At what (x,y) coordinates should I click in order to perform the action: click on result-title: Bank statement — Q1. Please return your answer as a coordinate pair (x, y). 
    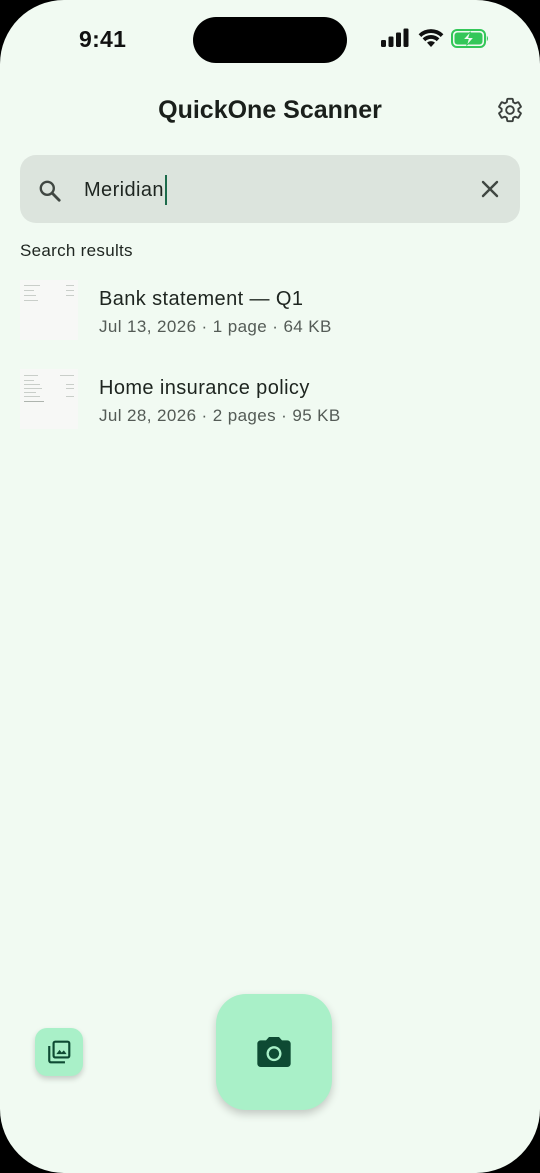
    Looking at the image, I should click on (201, 299).